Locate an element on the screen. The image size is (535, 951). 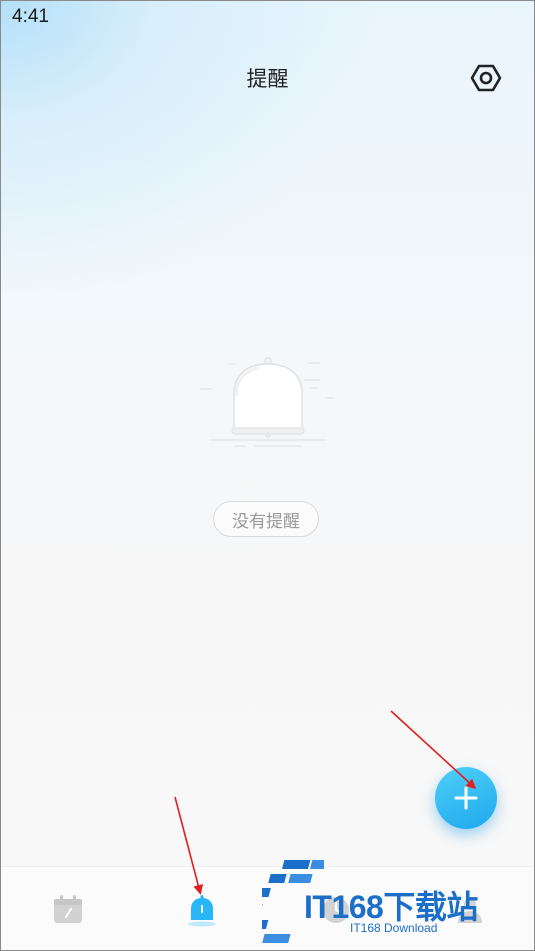
plus-icon is located at coordinates (466, 798).